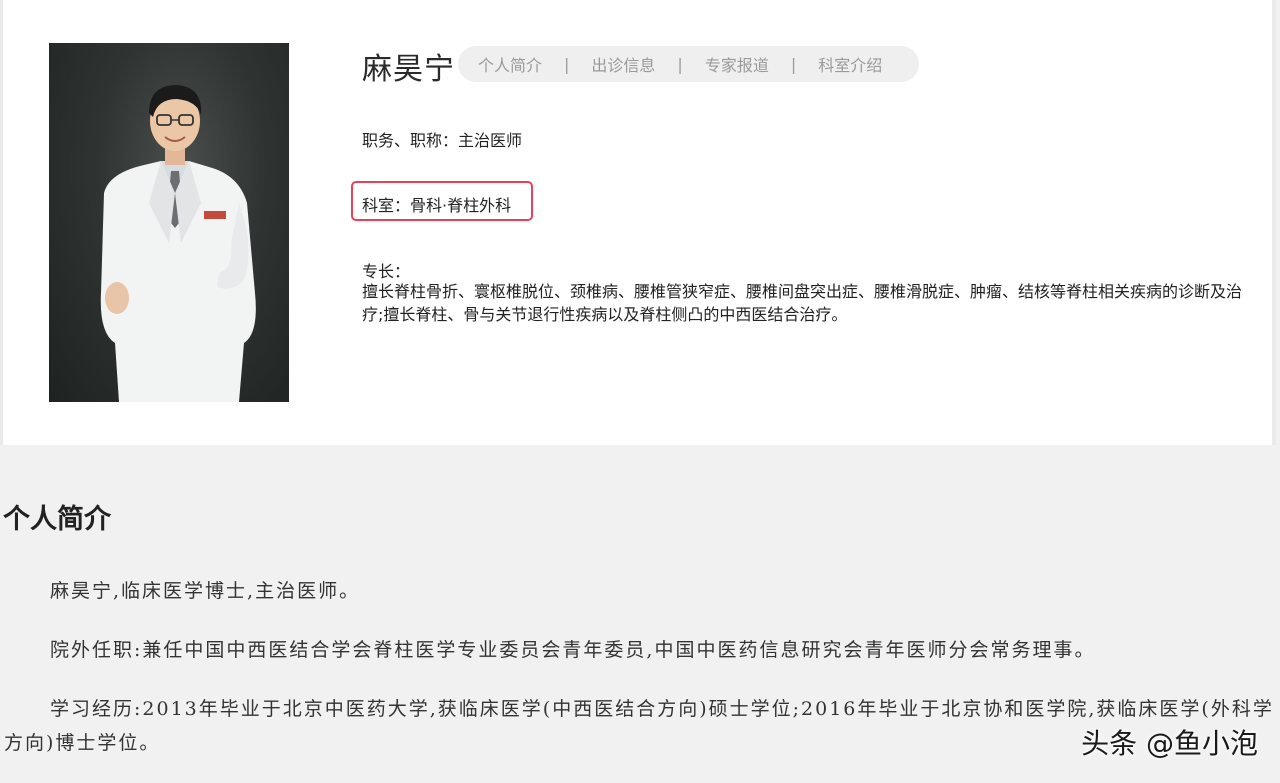  Describe the element at coordinates (1169, 743) in the screenshot. I see `watermark: 头条 @鱼小泡` at that location.